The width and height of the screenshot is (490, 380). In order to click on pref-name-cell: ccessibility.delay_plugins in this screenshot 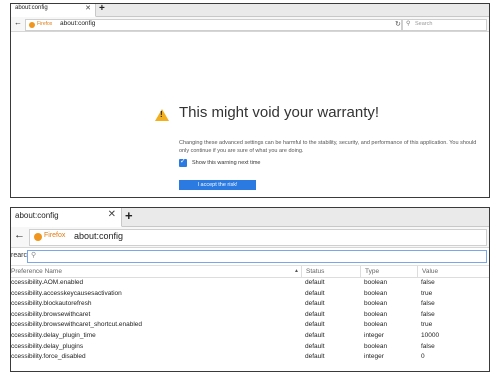, I will do `click(47, 346)`.